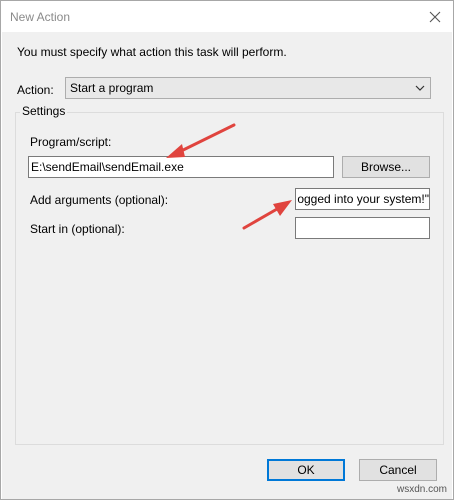 Image resolution: width=454 pixels, height=501 pixels. What do you see at coordinates (248, 88) in the screenshot?
I see `action-select: Start a program` at bounding box center [248, 88].